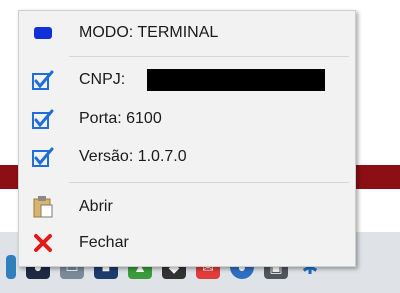 The width and height of the screenshot is (400, 293). What do you see at coordinates (43, 33) in the screenshot?
I see `blue-status-icon` at bounding box center [43, 33].